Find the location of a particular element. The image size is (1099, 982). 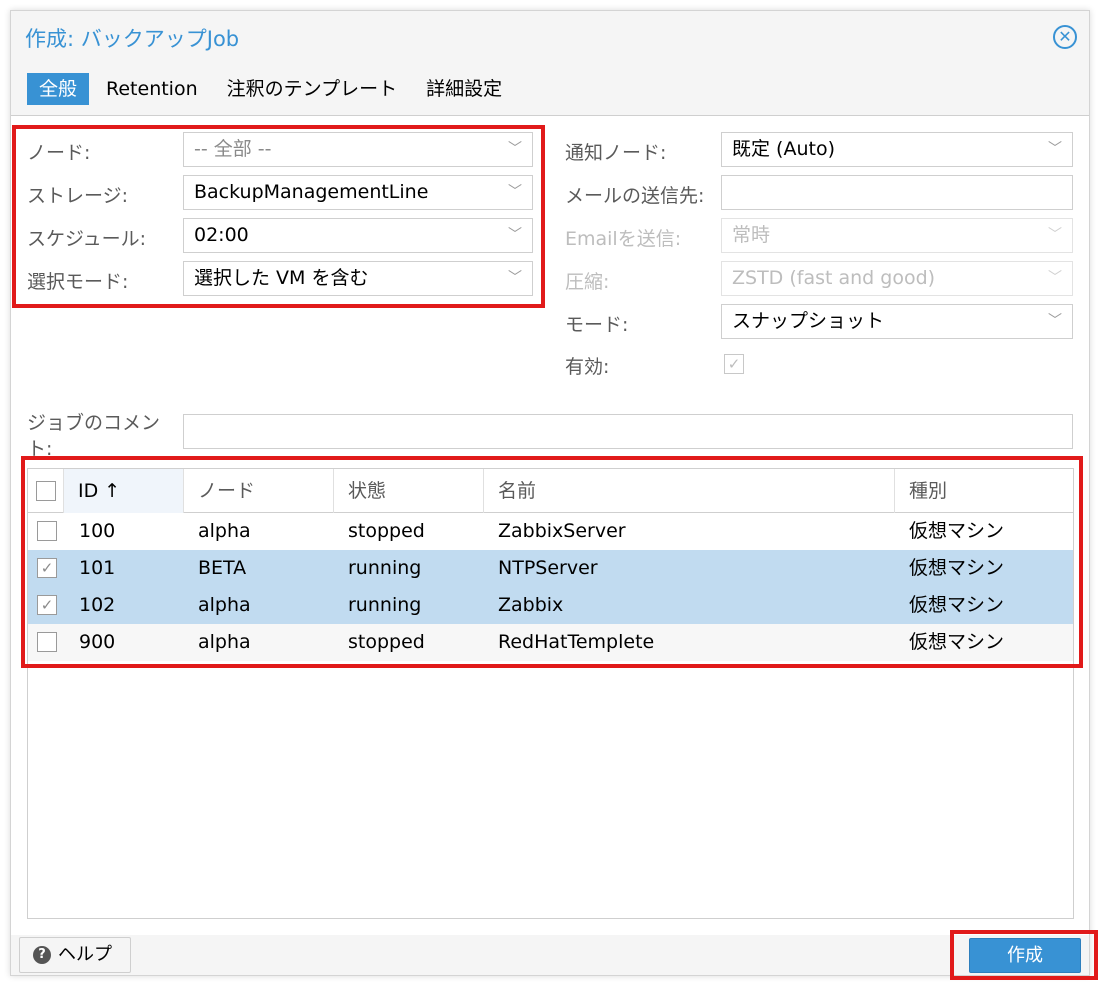

column-type: 種別 is located at coordinates (985, 491).